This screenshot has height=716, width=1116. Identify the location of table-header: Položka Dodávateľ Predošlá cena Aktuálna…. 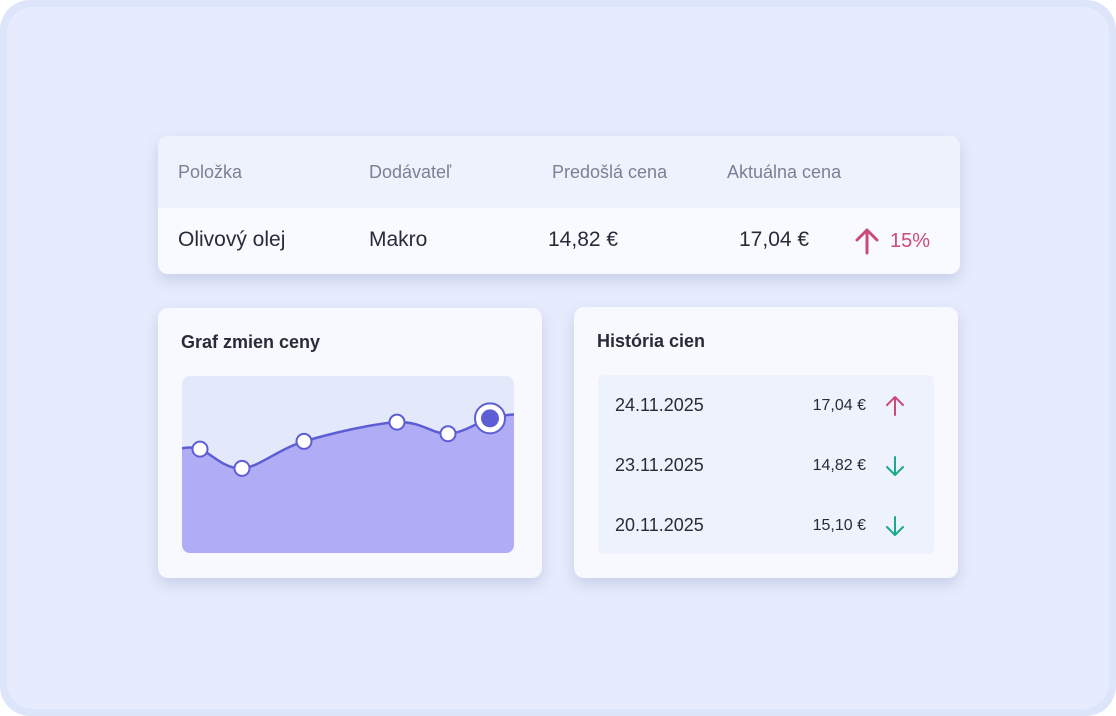
(559, 172).